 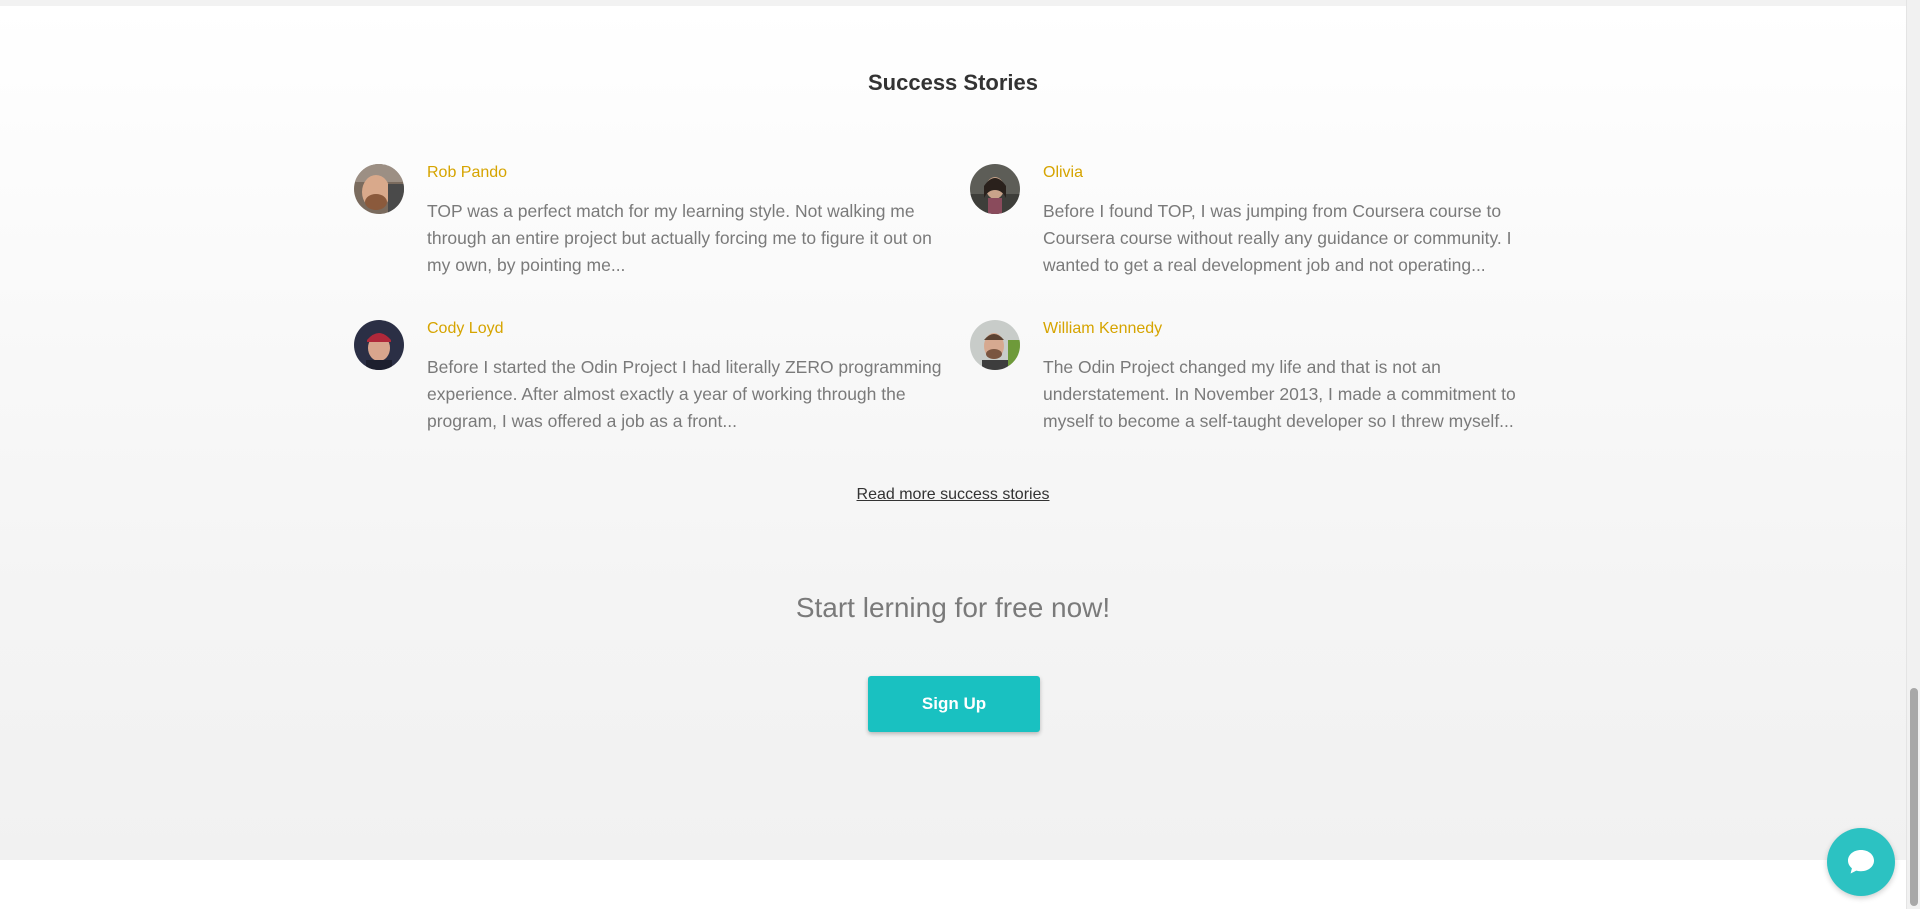 I want to click on sign-up-button: Sign Up, so click(x=954, y=704).